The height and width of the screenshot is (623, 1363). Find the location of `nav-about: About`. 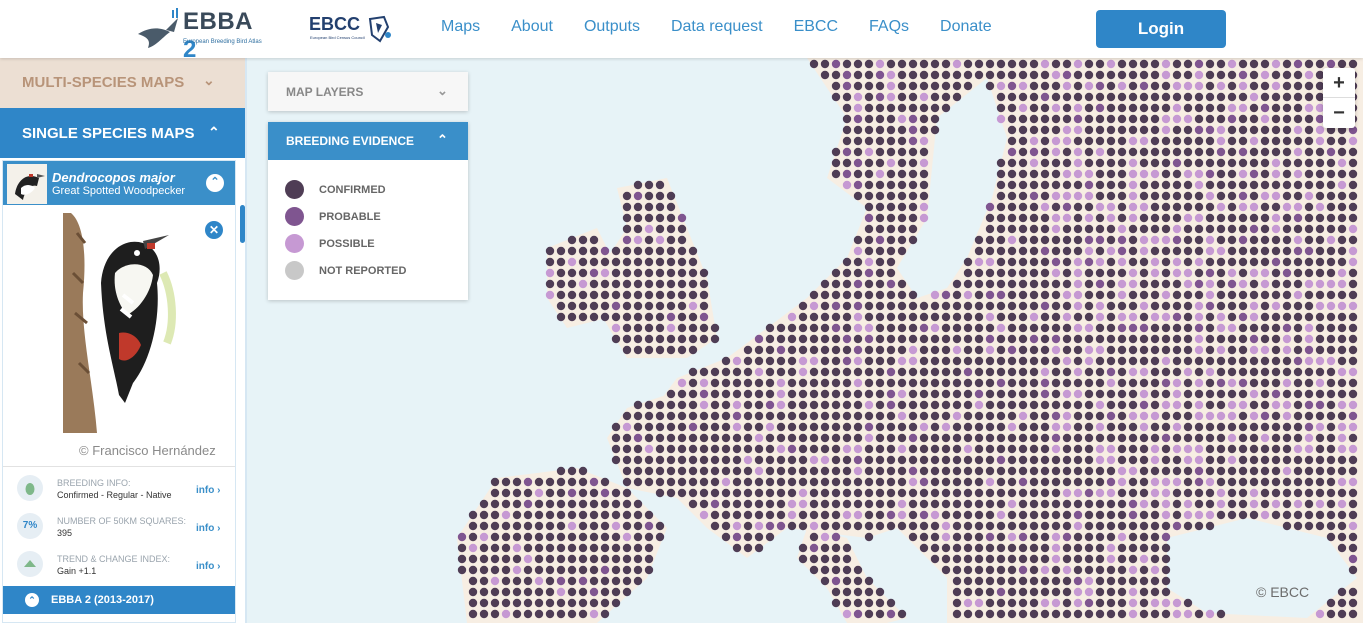

nav-about: About is located at coordinates (532, 27).